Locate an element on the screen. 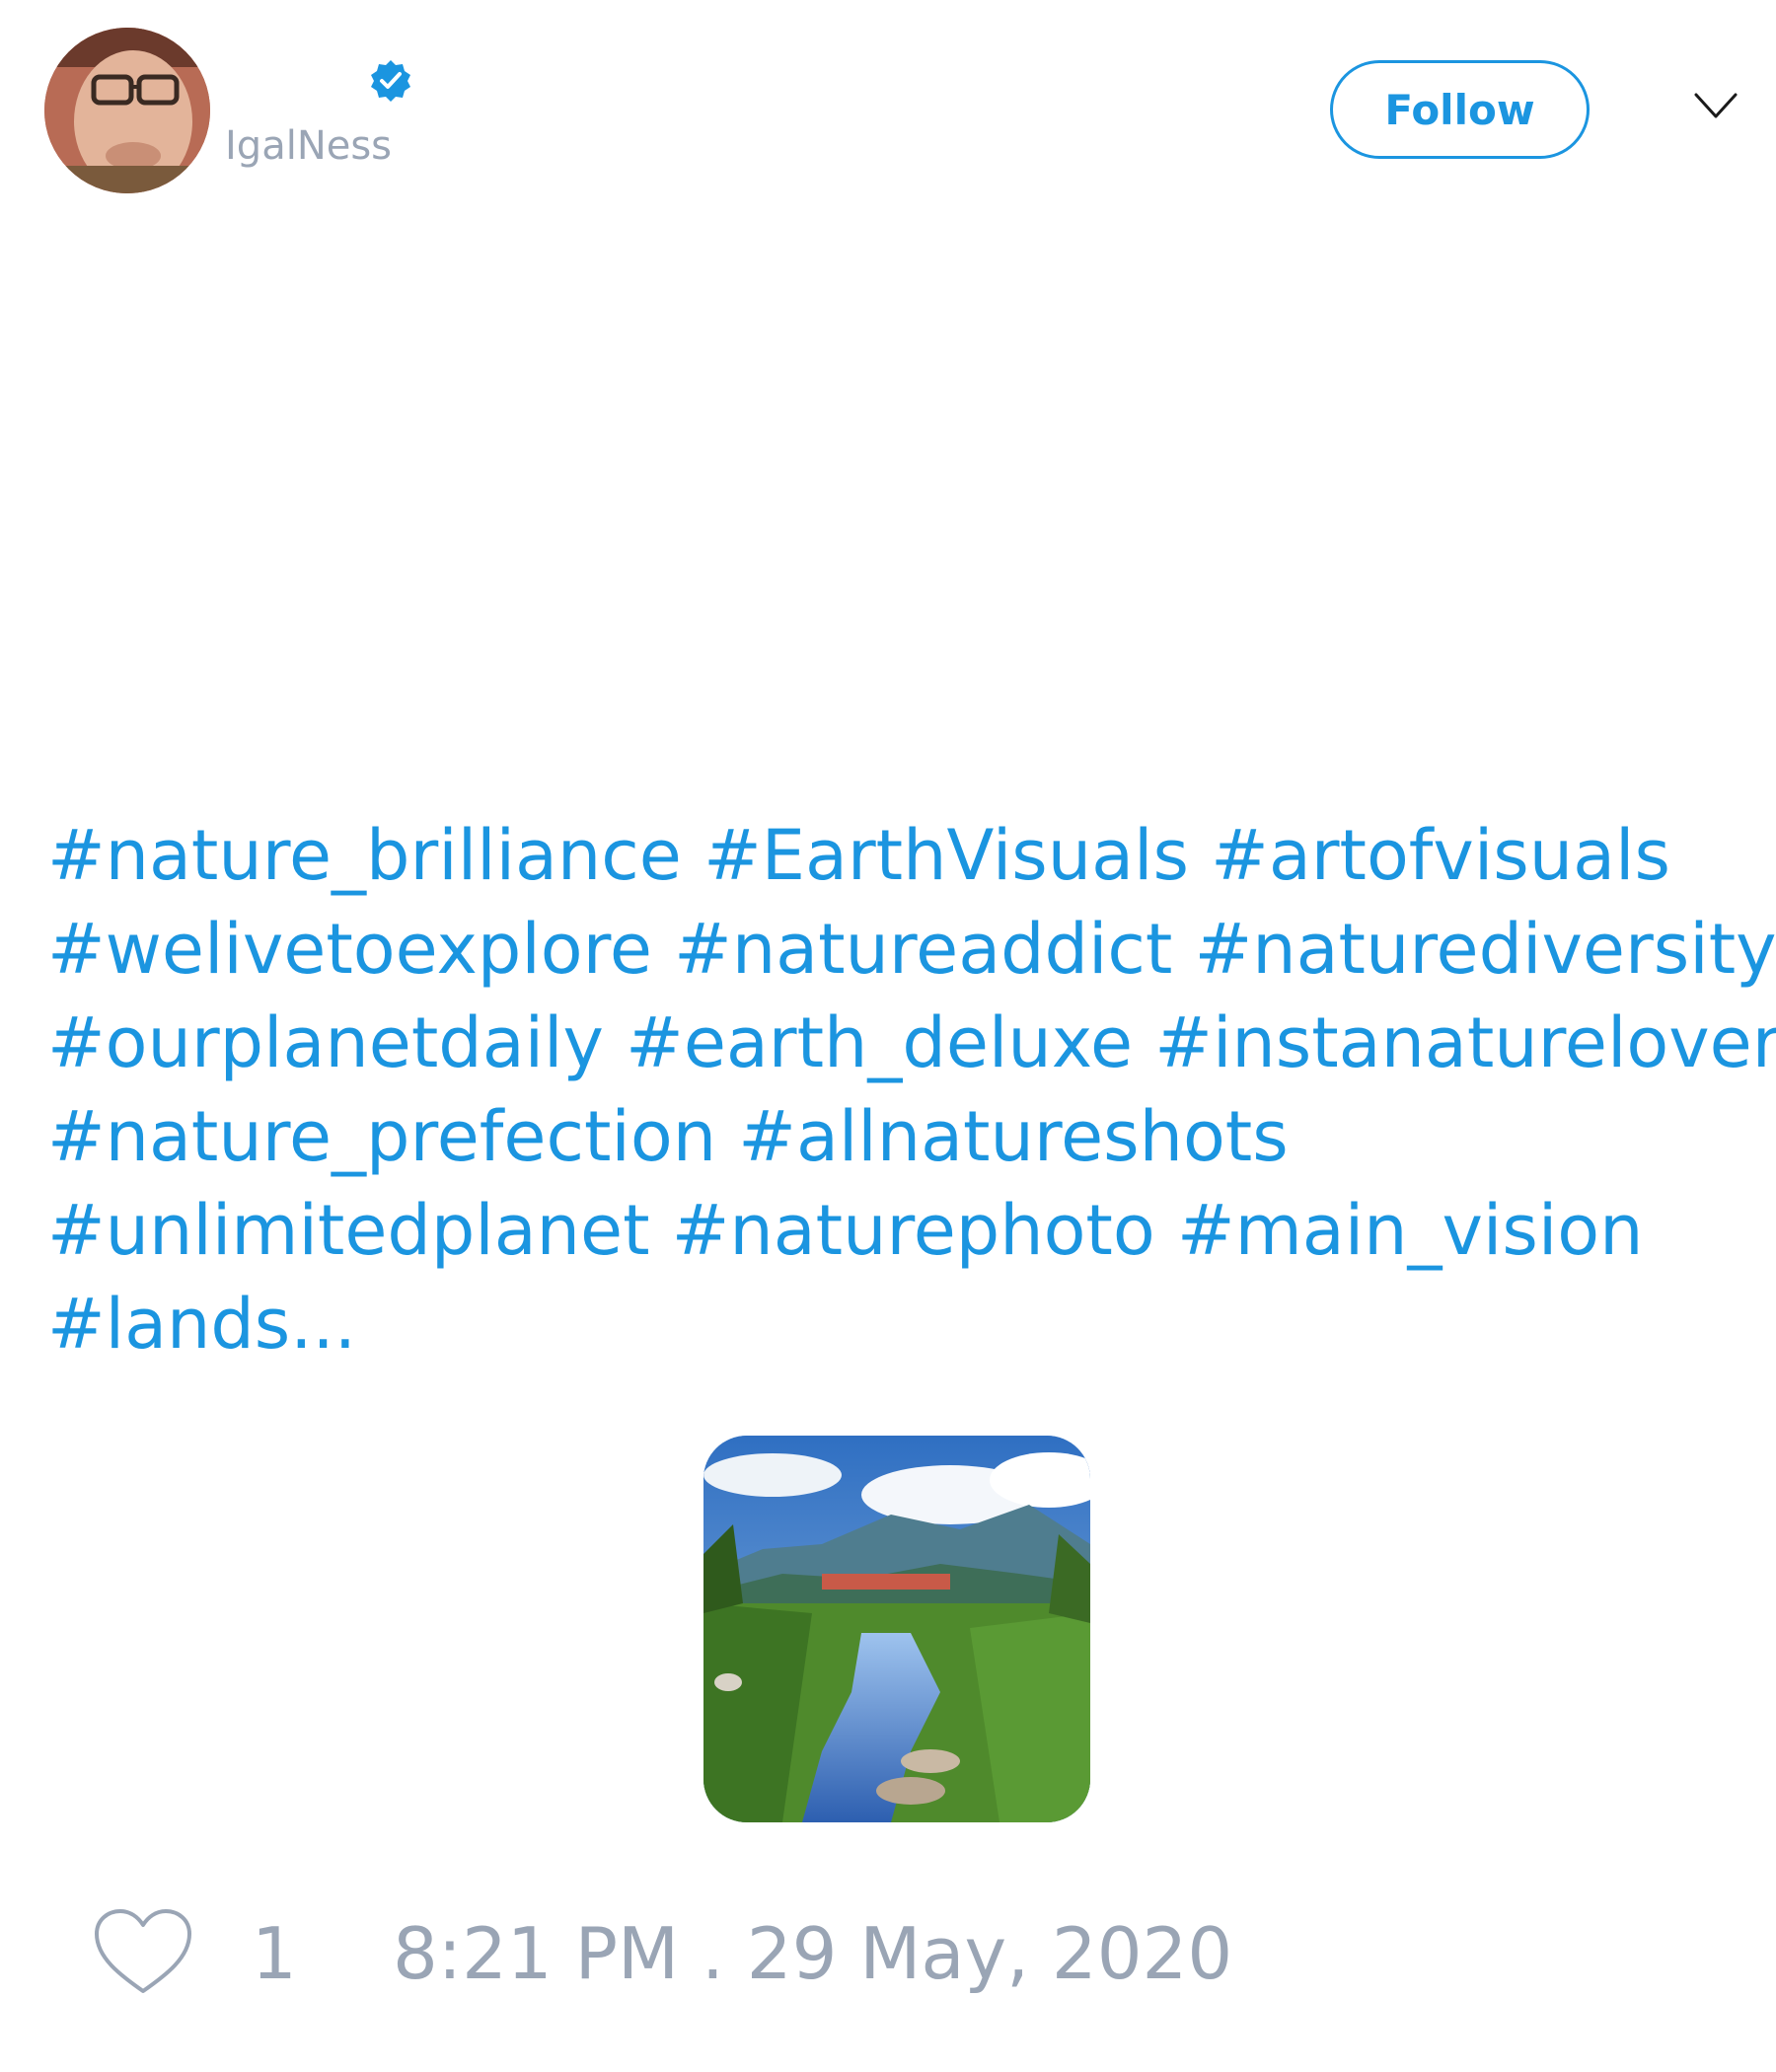  tweet-photo is located at coordinates (896, 1629).